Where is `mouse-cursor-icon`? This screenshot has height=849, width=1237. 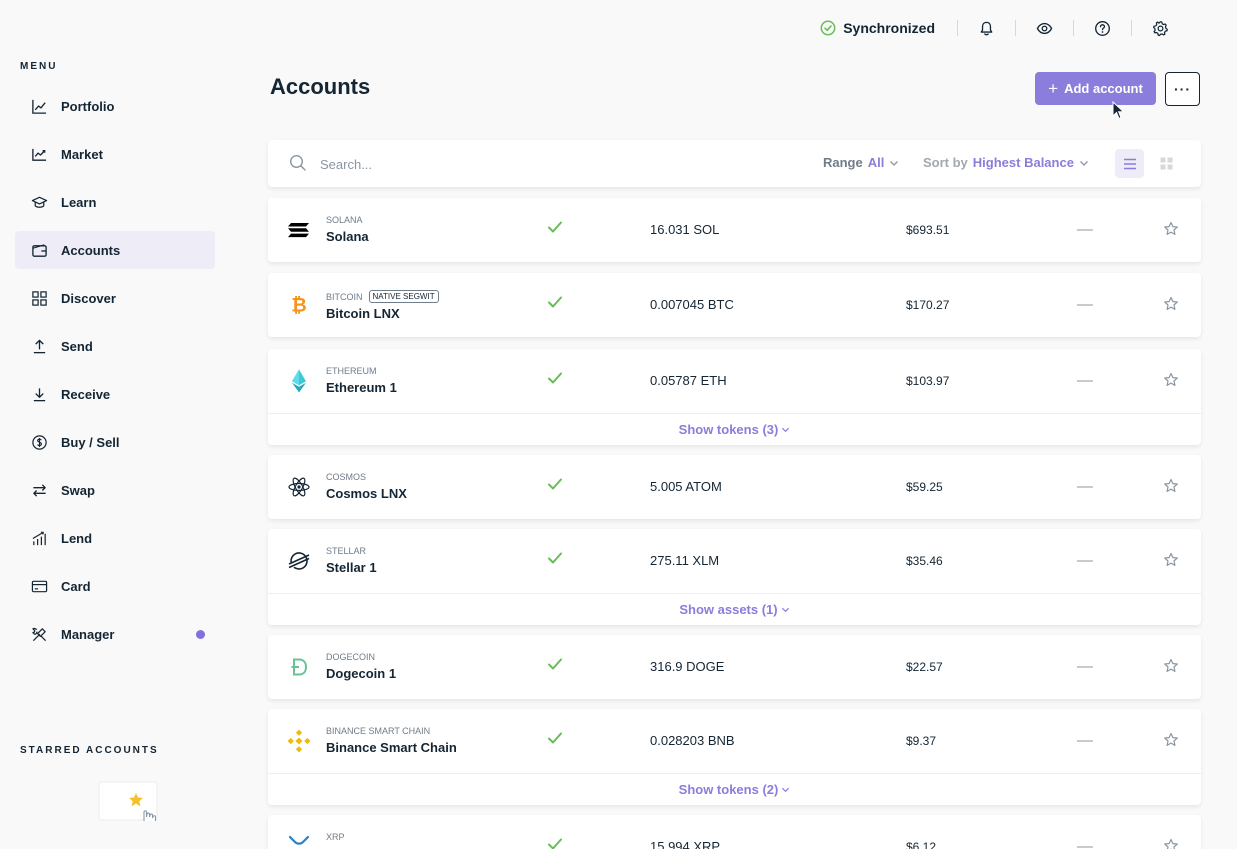 mouse-cursor-icon is located at coordinates (1118, 110).